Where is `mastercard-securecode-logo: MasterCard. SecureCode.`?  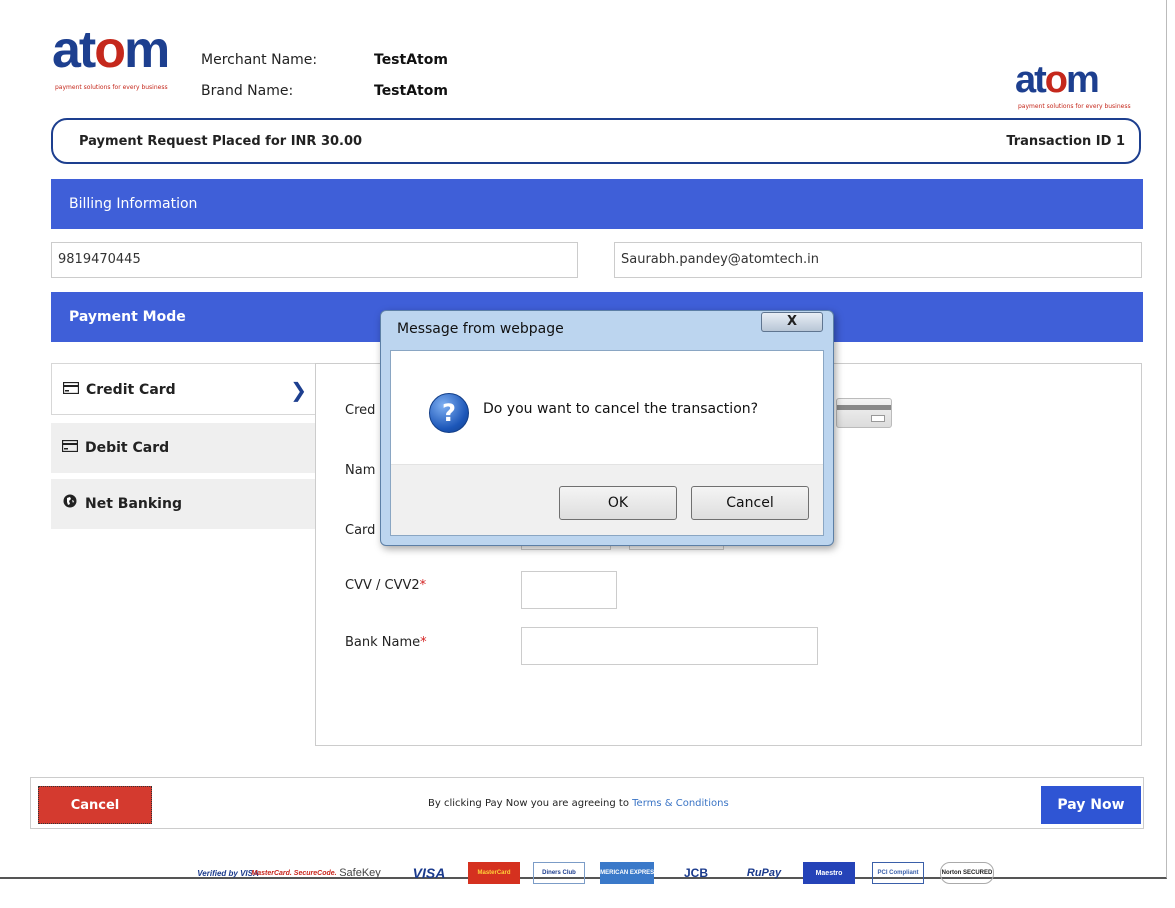
mastercard-securecode-logo: MasterCard. SecureCode. is located at coordinates (294, 873).